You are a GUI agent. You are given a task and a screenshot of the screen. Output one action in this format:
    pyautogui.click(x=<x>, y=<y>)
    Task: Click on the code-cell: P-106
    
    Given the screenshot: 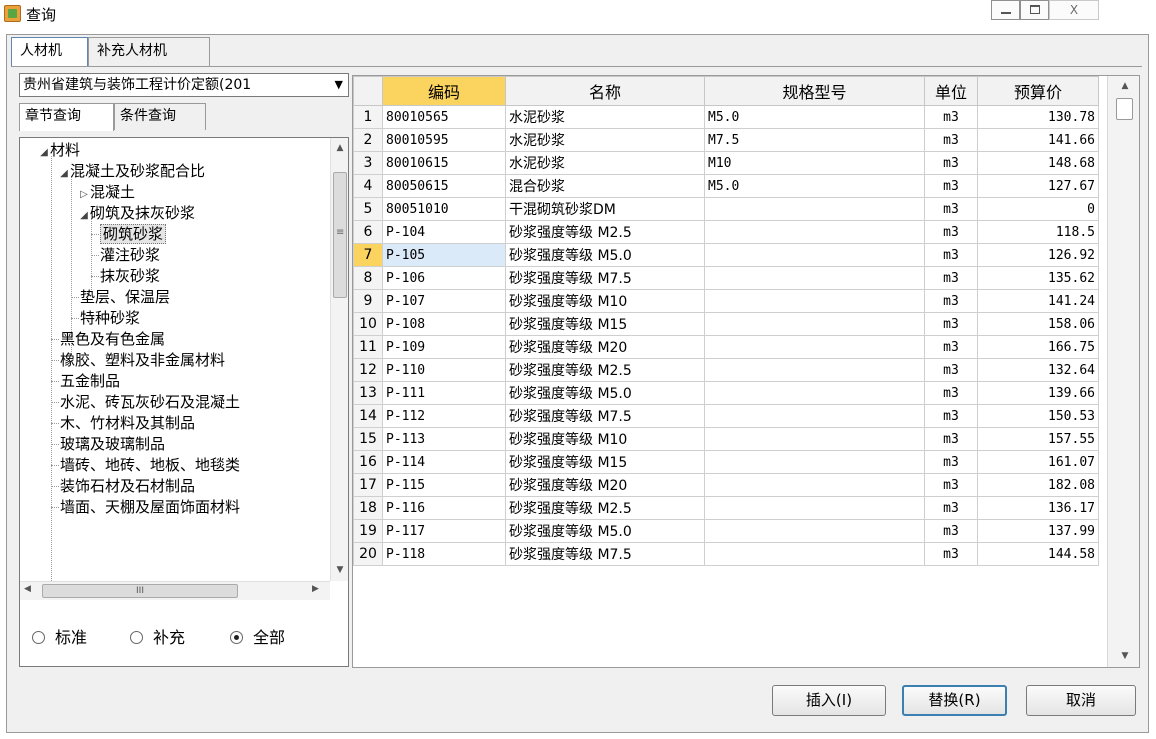 What is the action you would take?
    pyautogui.click(x=444, y=278)
    